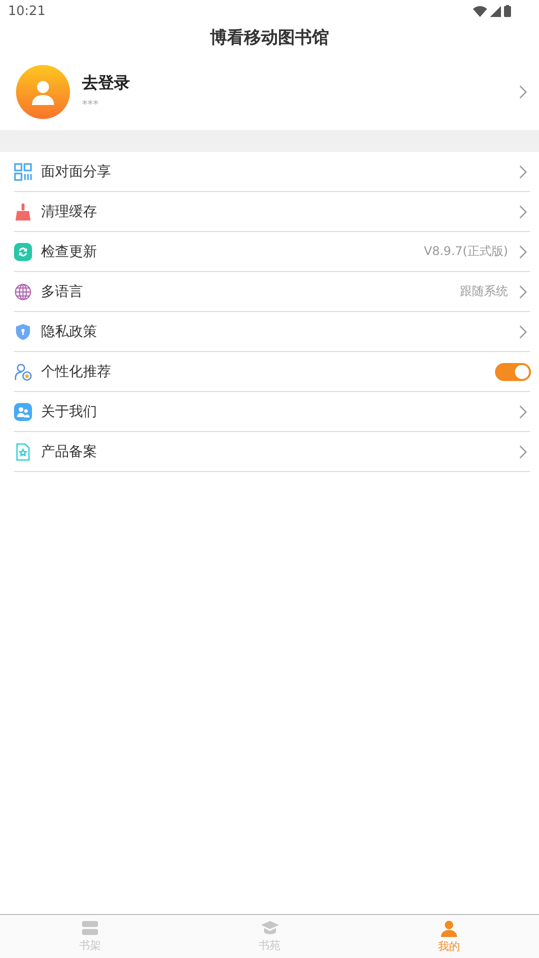 The width and height of the screenshot is (539, 958). I want to click on people-icon, so click(23, 411).